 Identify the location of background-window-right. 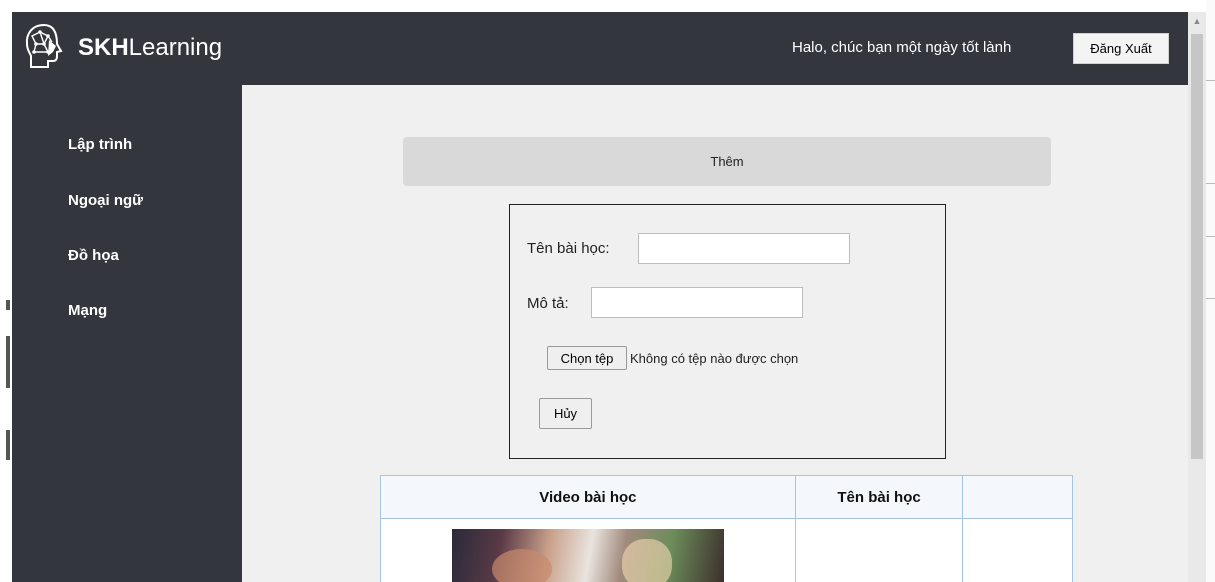
(1210, 291).